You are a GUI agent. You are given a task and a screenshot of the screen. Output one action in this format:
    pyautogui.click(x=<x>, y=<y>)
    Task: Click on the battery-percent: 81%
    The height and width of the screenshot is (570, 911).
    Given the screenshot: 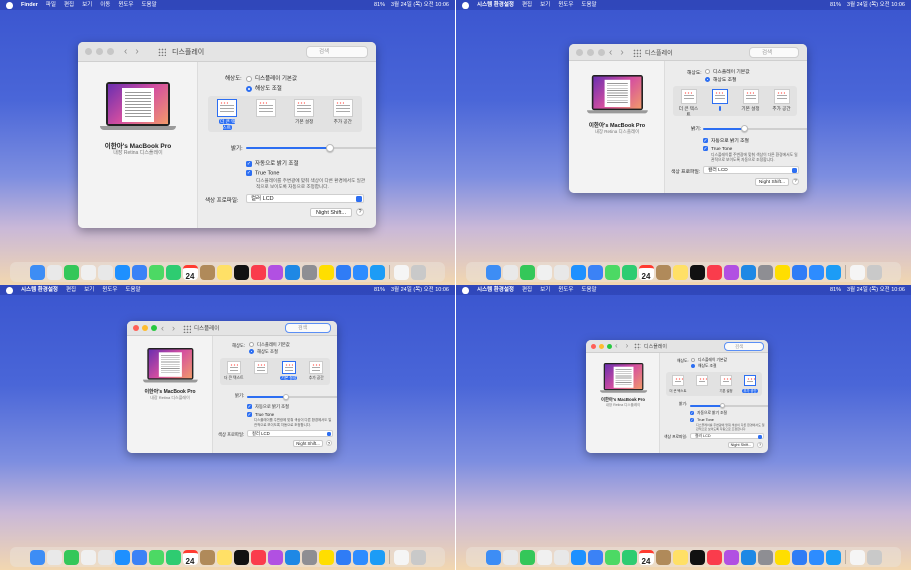 What is the action you would take?
    pyautogui.click(x=835, y=5)
    